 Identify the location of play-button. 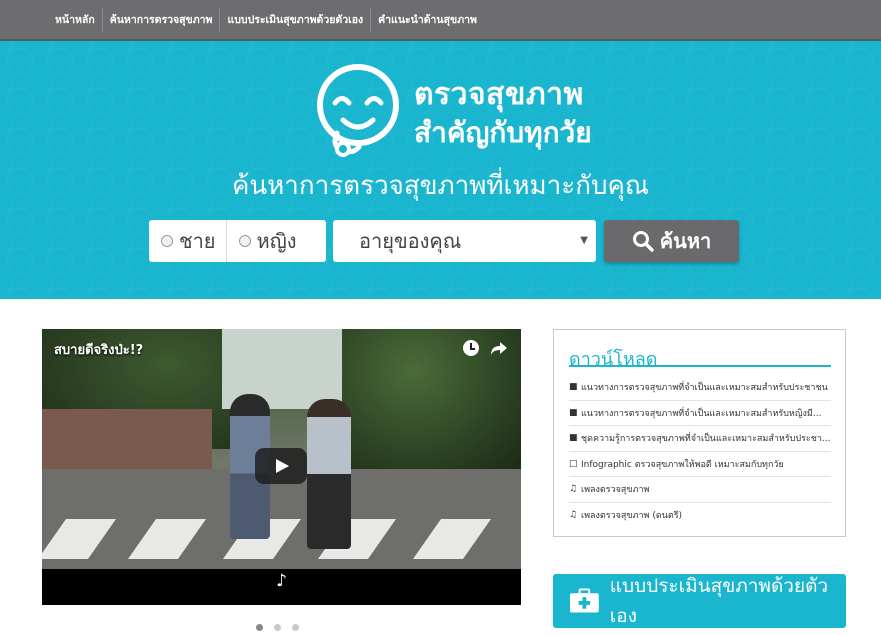
(281, 466).